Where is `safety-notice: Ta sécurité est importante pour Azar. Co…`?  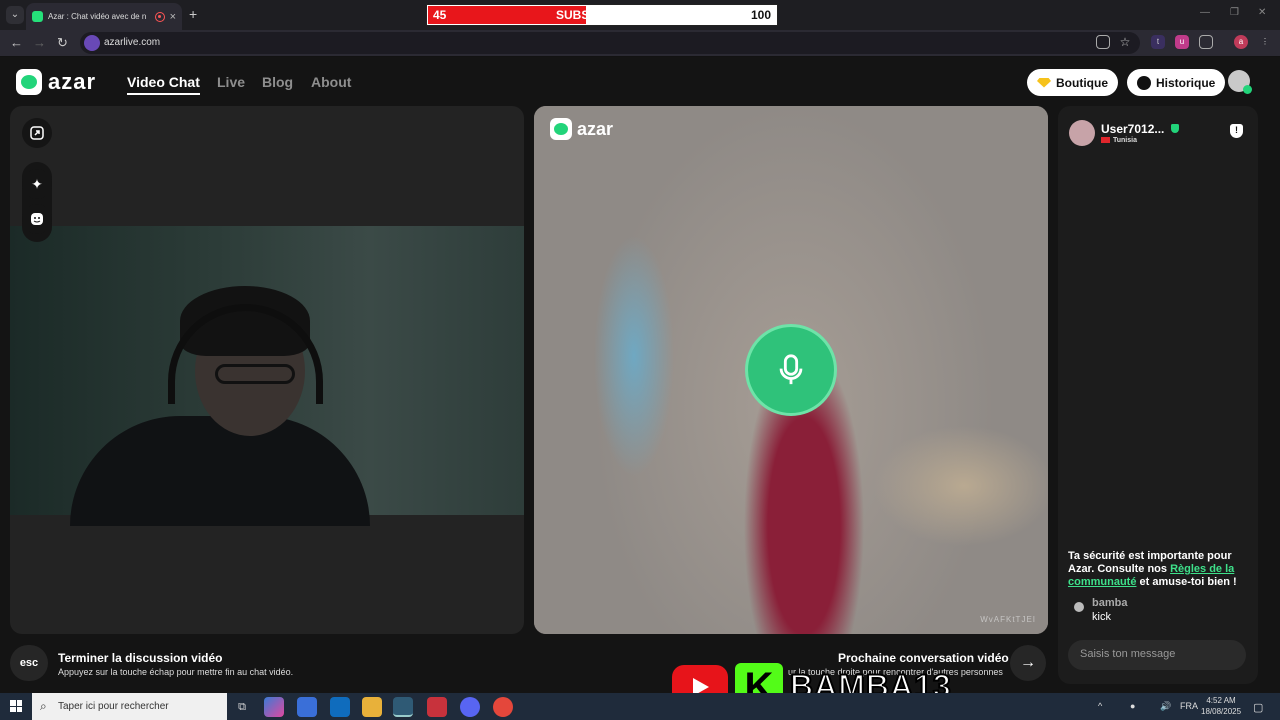
safety-notice: Ta sécurité est importante pour Azar. Co… is located at coordinates (1152, 569).